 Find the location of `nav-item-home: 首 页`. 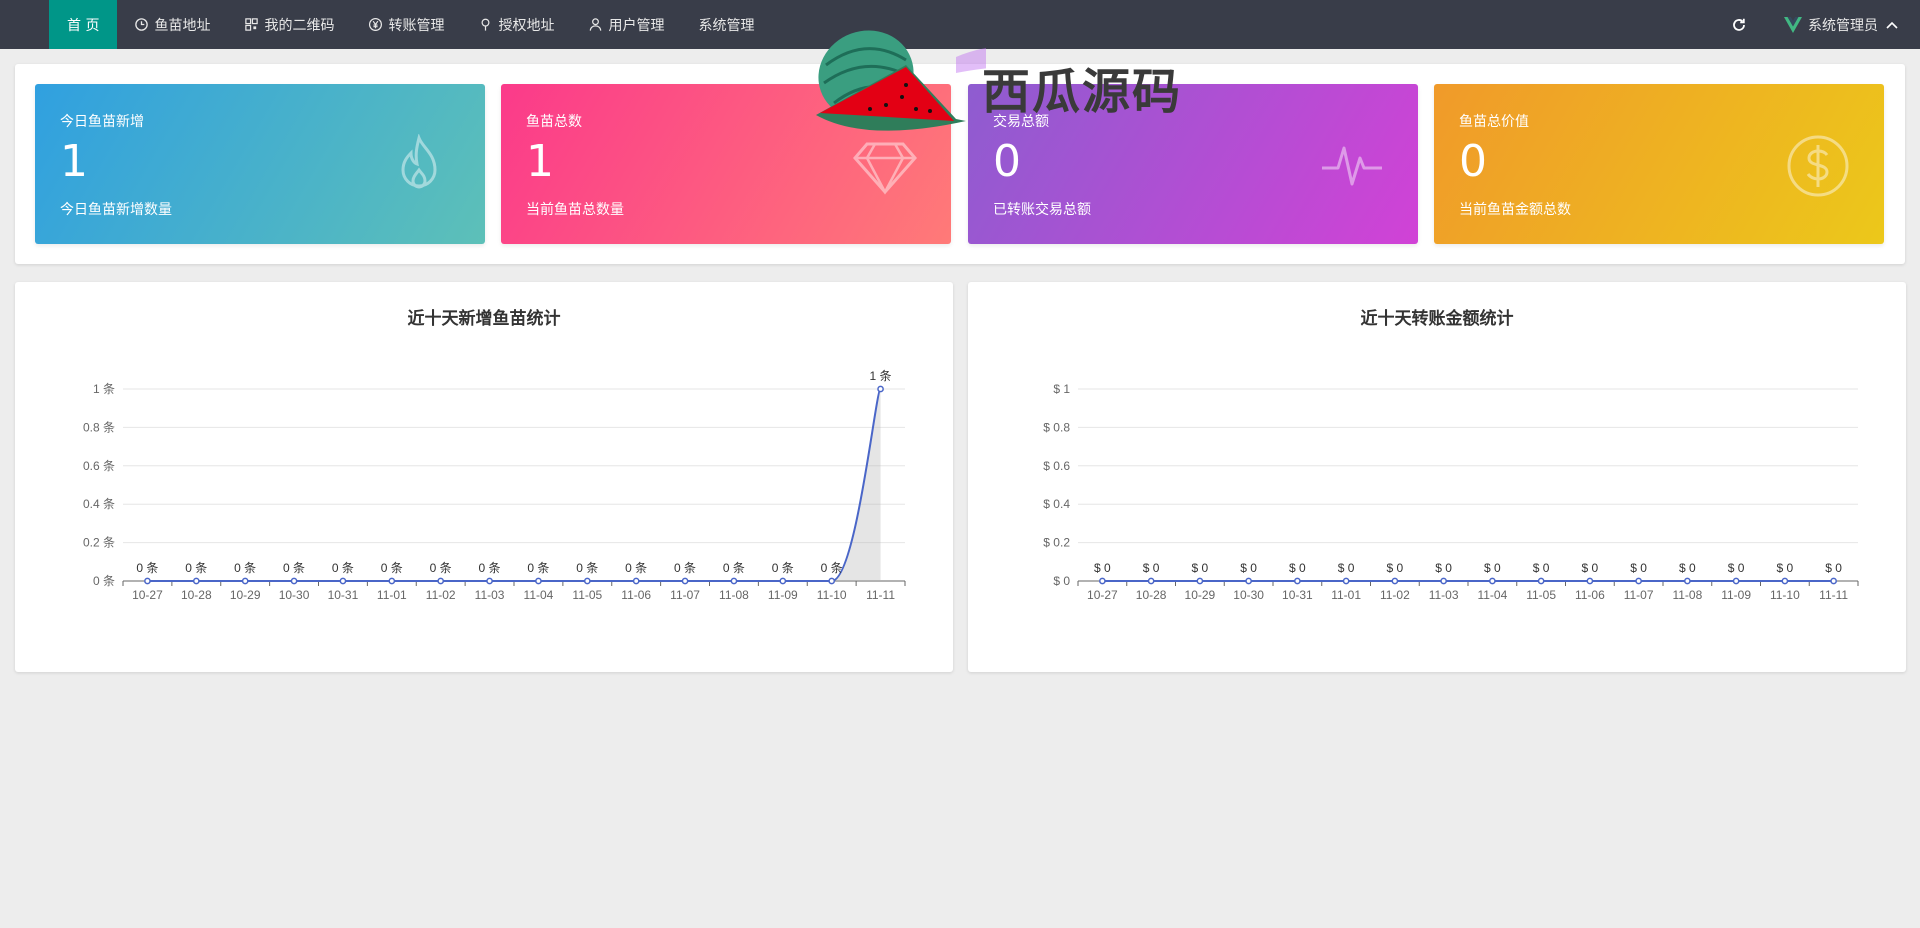

nav-item-home: 首 页 is located at coordinates (83, 24).